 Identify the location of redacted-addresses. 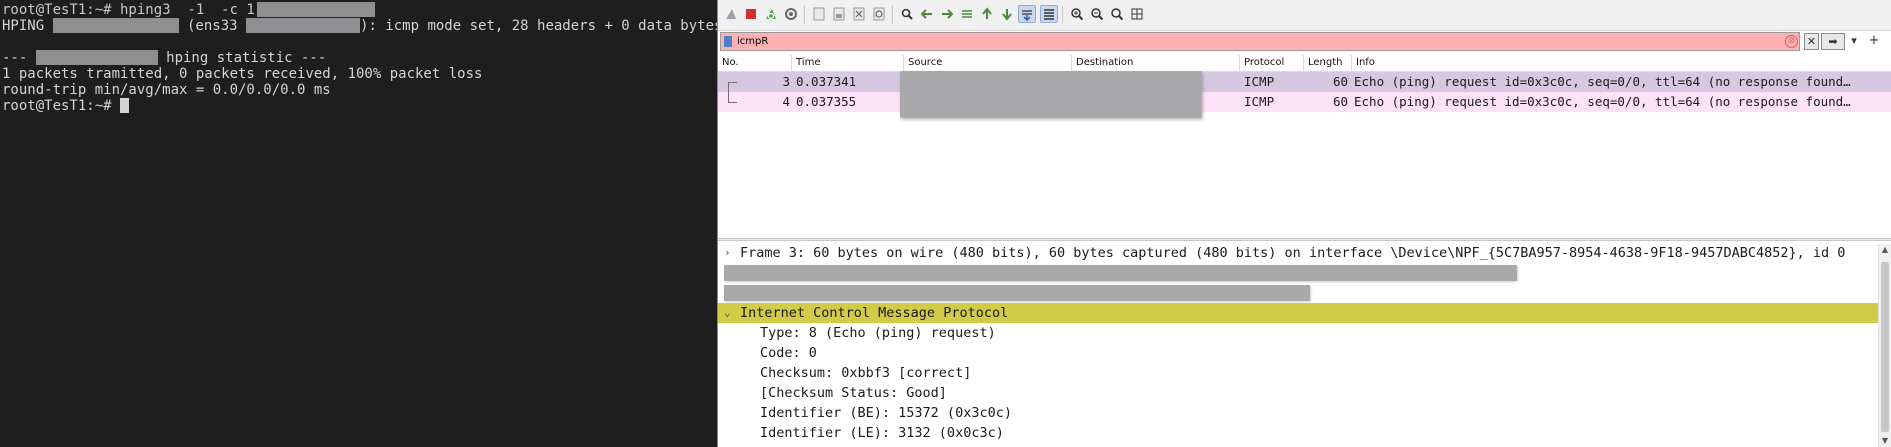
(1051, 94).